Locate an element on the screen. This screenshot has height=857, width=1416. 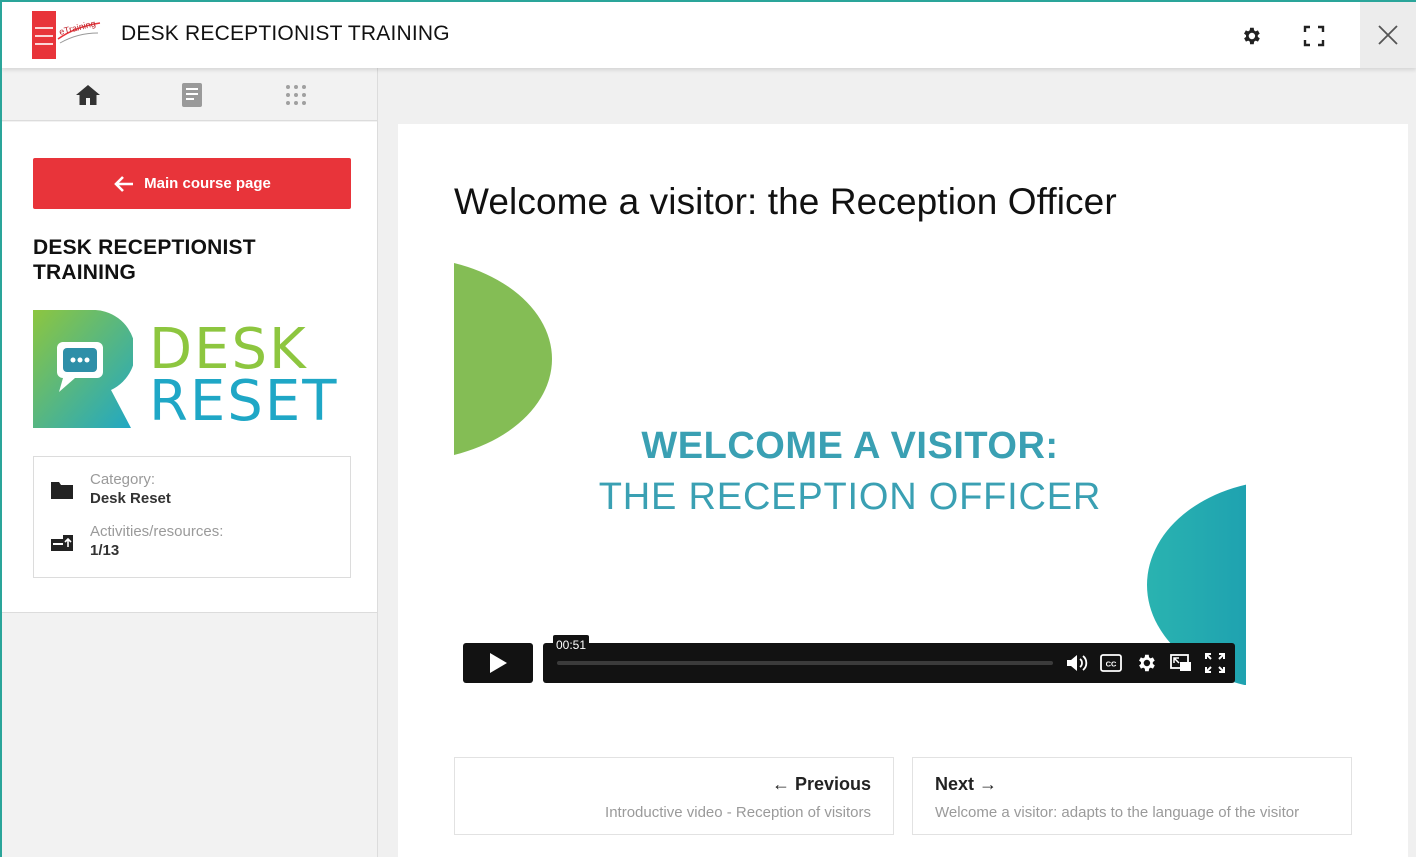
next-label: Next → is located at coordinates (966, 784).